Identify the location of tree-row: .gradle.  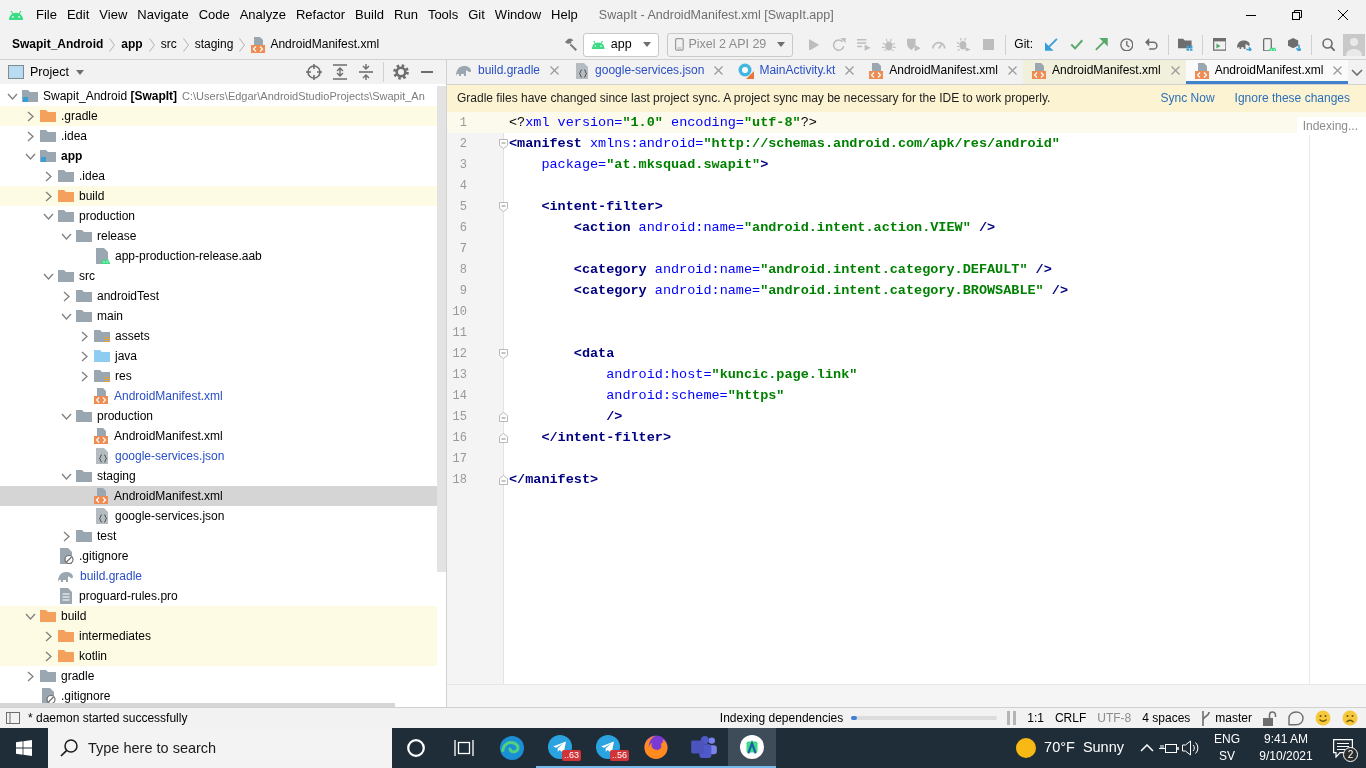
(218, 116).